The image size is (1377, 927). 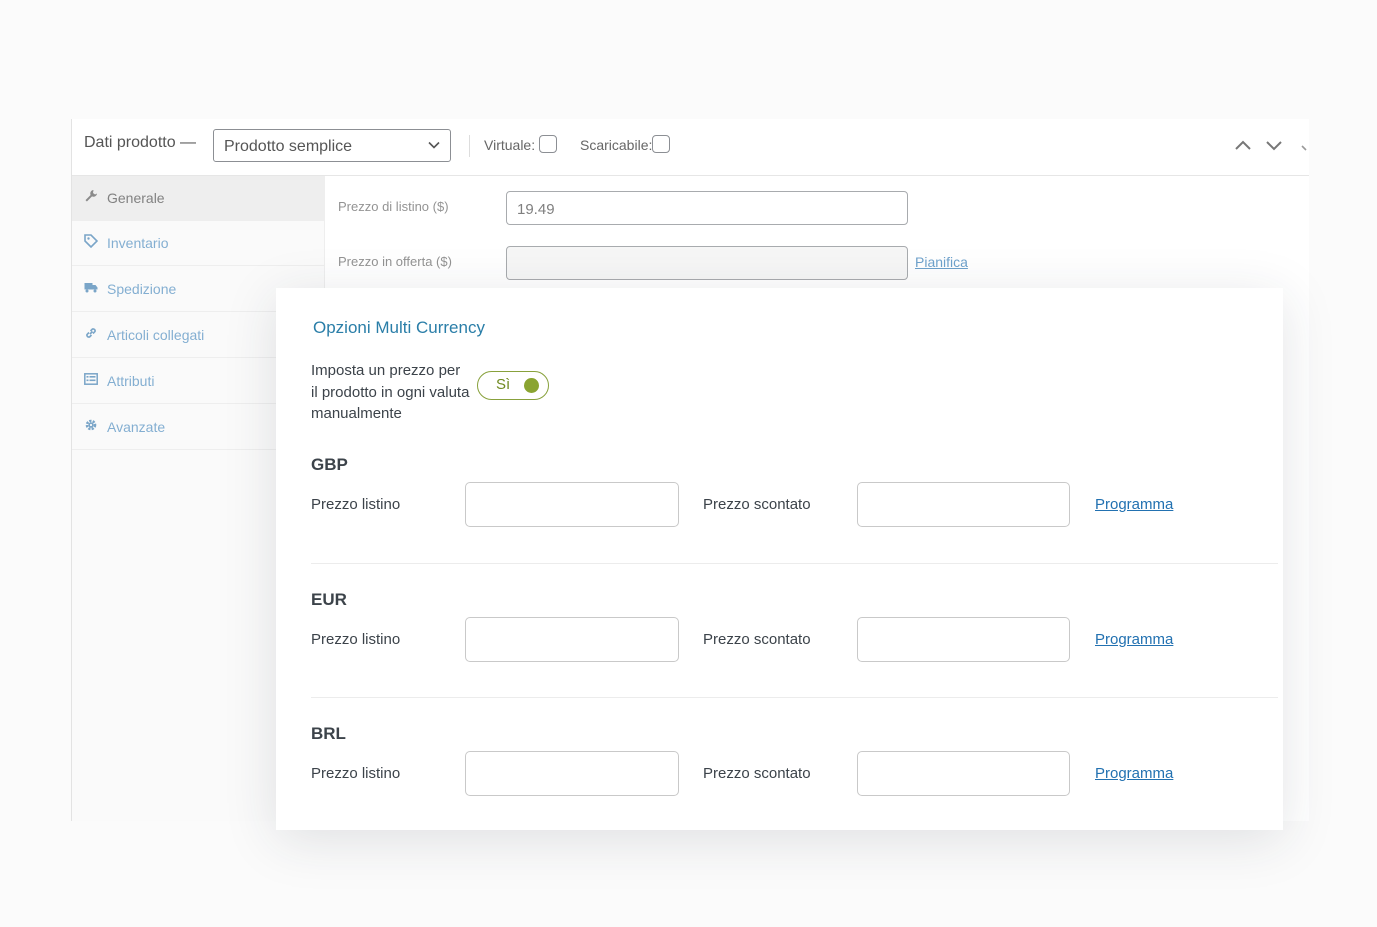 What do you see at coordinates (198, 243) in the screenshot?
I see `tab-inventario: Inventario` at bounding box center [198, 243].